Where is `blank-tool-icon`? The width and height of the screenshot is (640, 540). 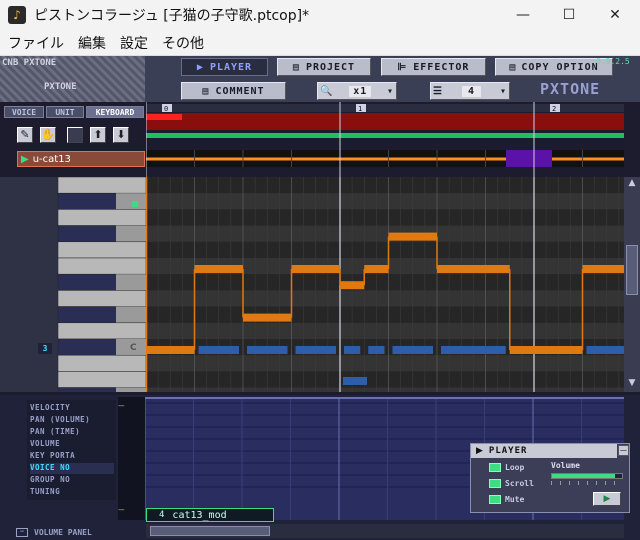
blank-tool-icon is located at coordinates (75, 135).